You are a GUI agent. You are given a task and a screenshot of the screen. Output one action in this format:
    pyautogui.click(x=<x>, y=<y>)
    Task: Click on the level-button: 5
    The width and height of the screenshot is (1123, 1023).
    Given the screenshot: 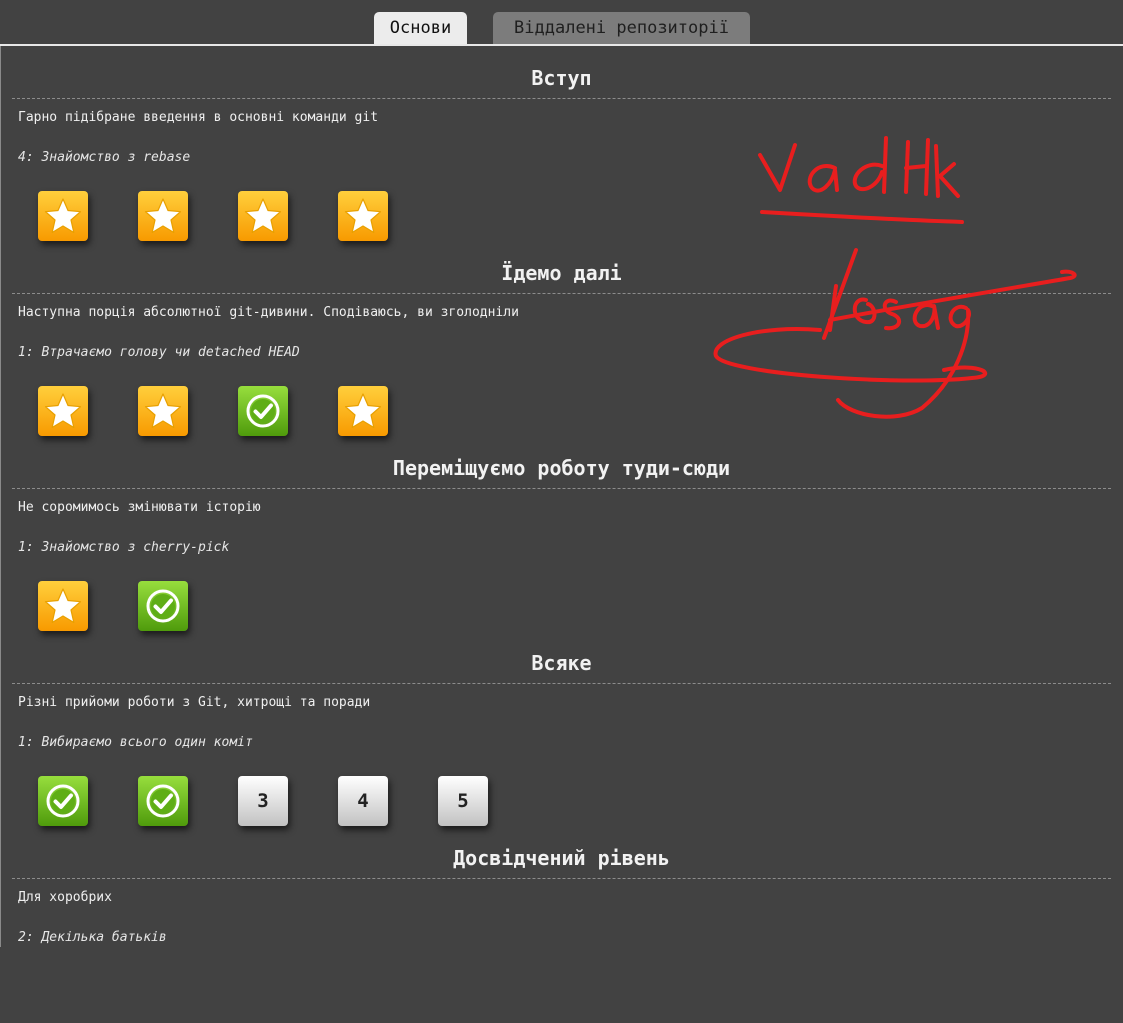 What is the action you would take?
    pyautogui.click(x=463, y=801)
    